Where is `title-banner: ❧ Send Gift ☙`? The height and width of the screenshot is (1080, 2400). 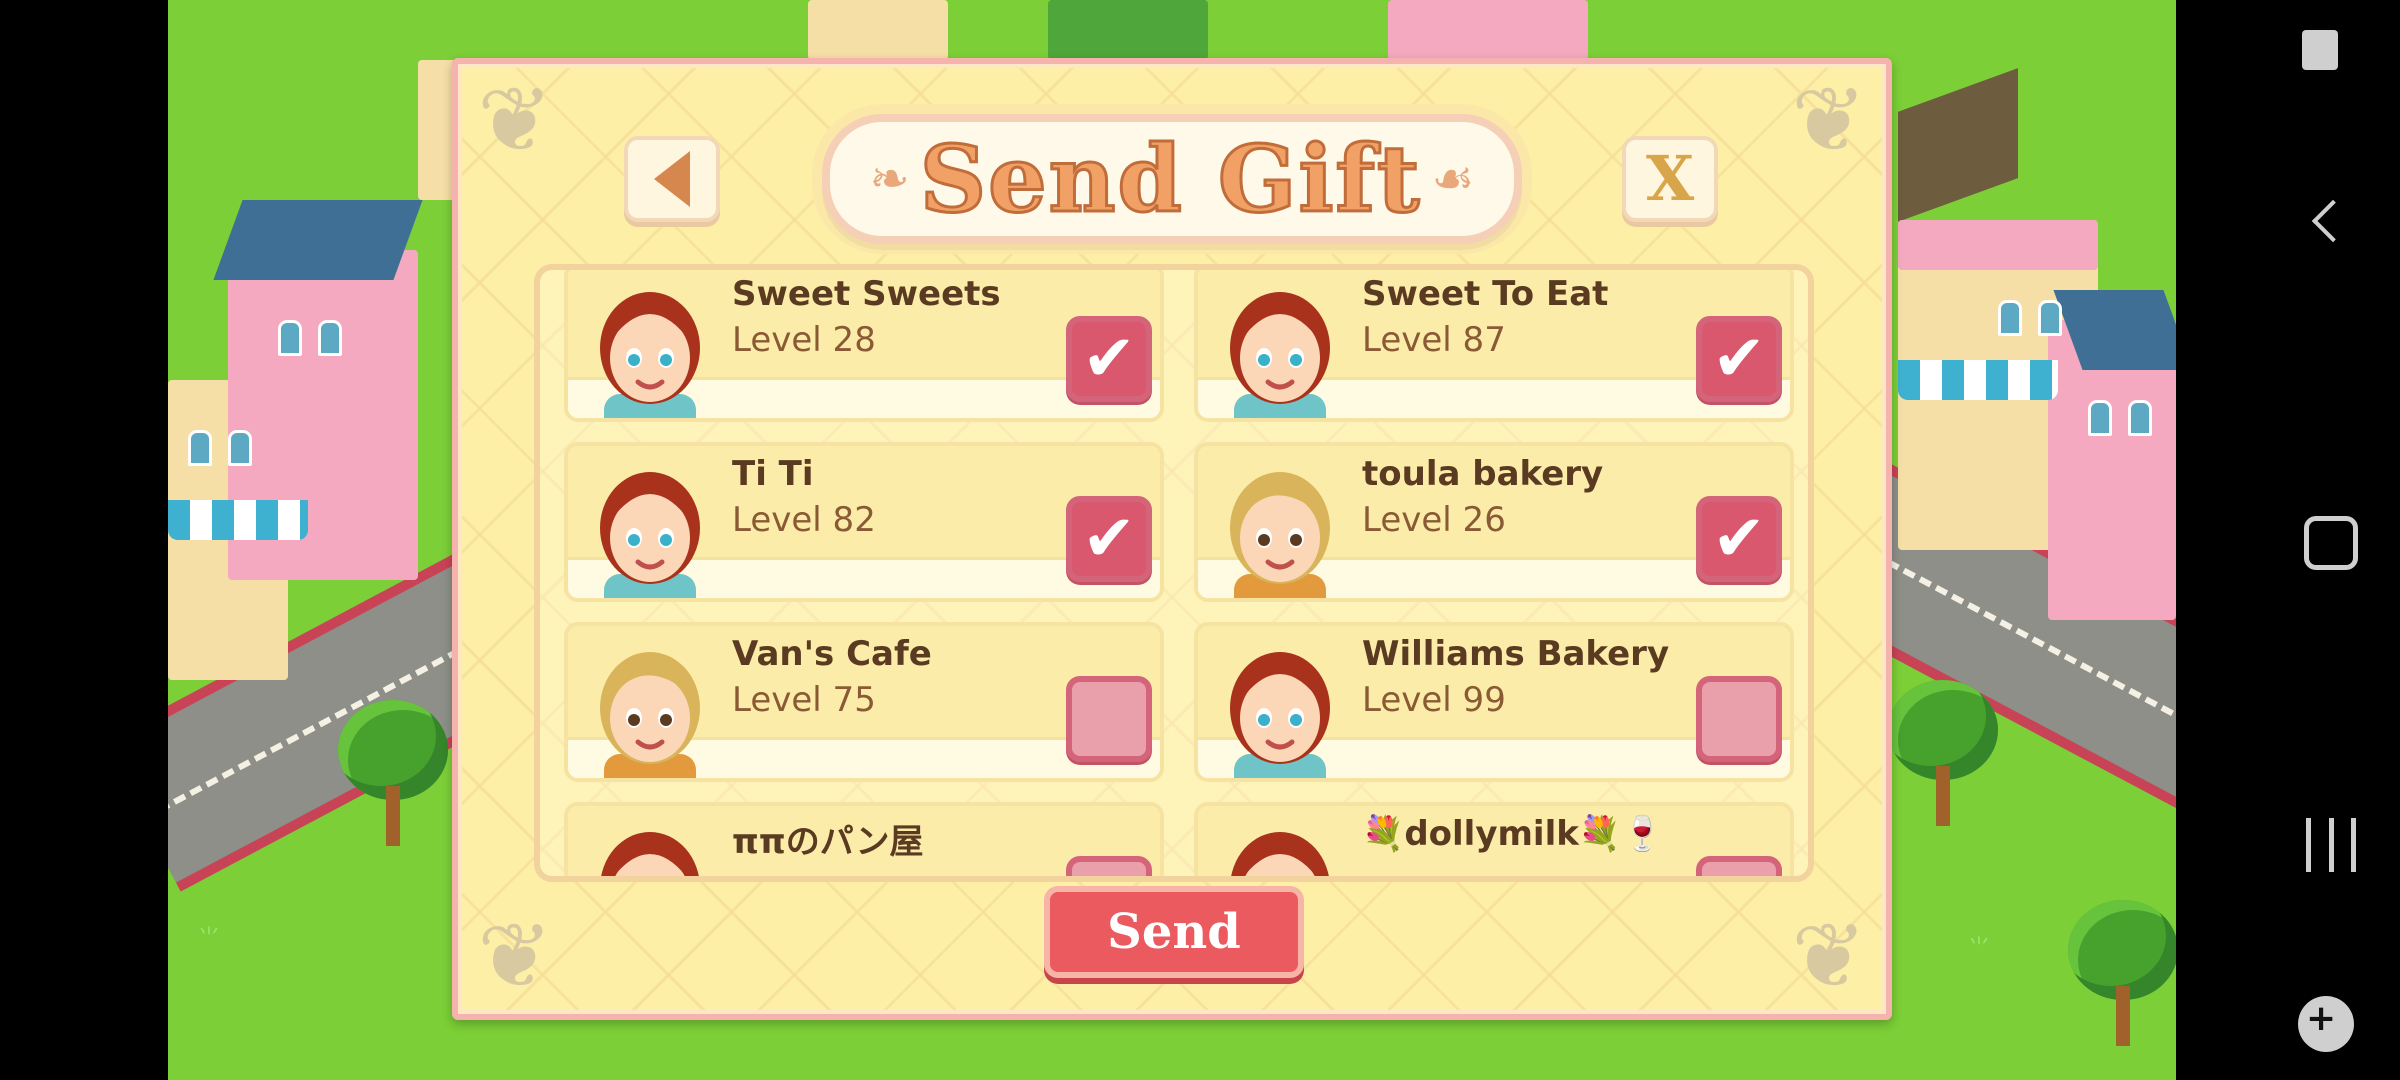
title-banner: ❧ Send Gift ☙ is located at coordinates (1172, 179).